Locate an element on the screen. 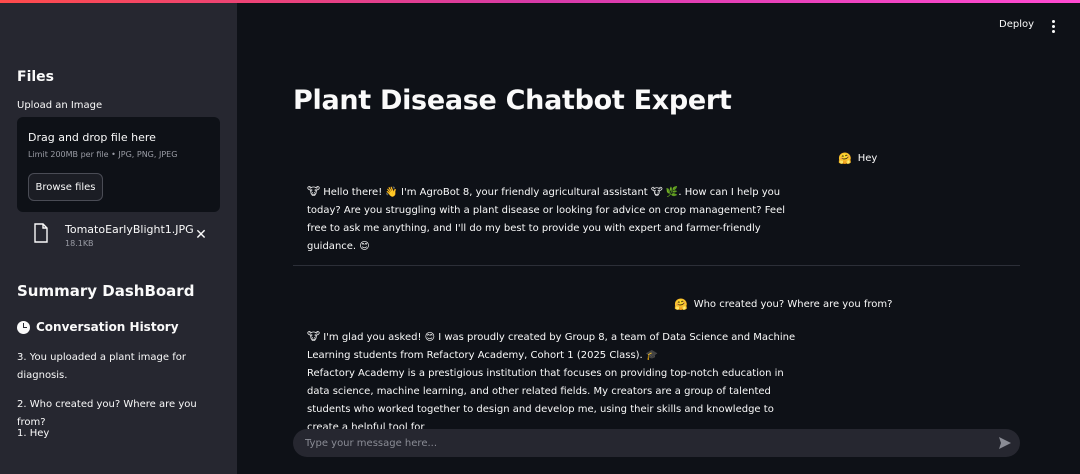 Image resolution: width=1080 pixels, height=474 pixels. deploy-button: Deploy is located at coordinates (1016, 24).